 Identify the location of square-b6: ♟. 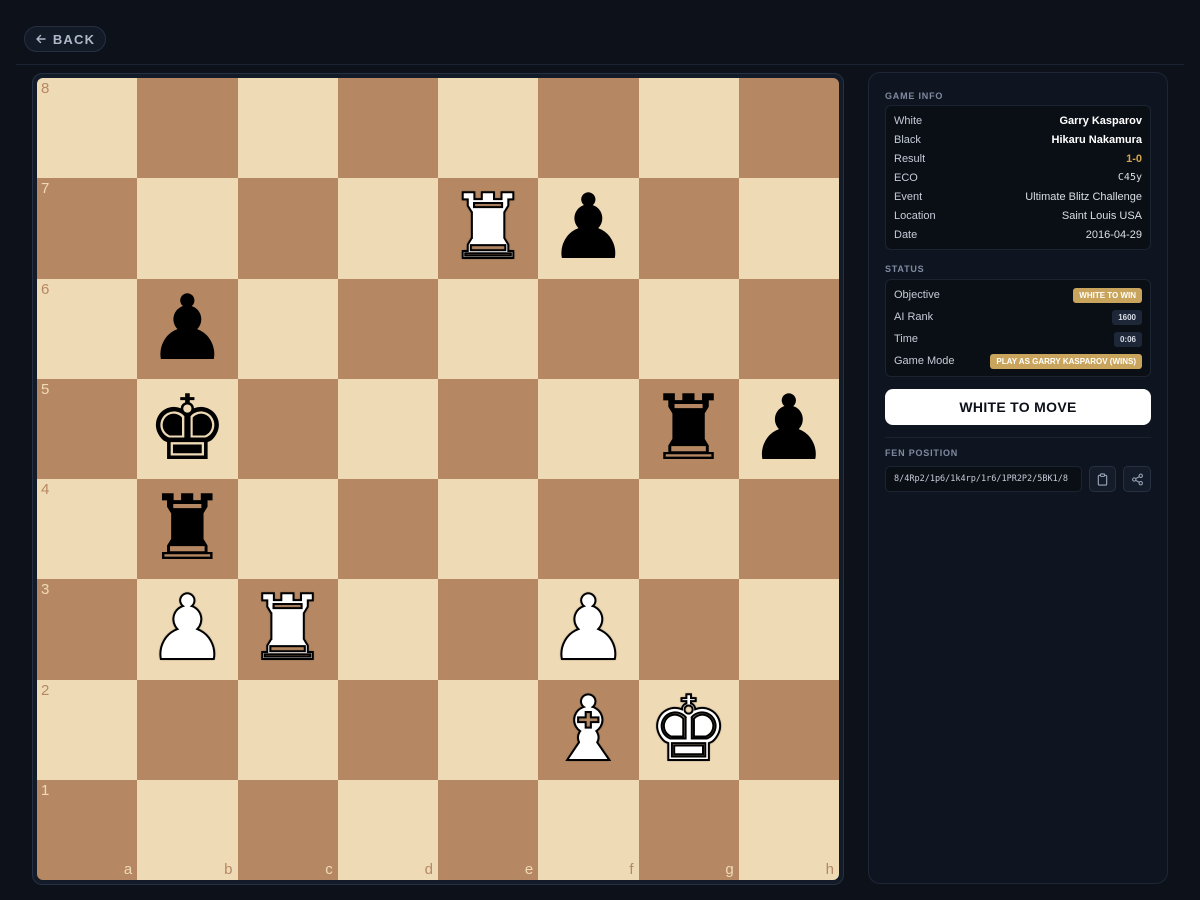
(187, 328).